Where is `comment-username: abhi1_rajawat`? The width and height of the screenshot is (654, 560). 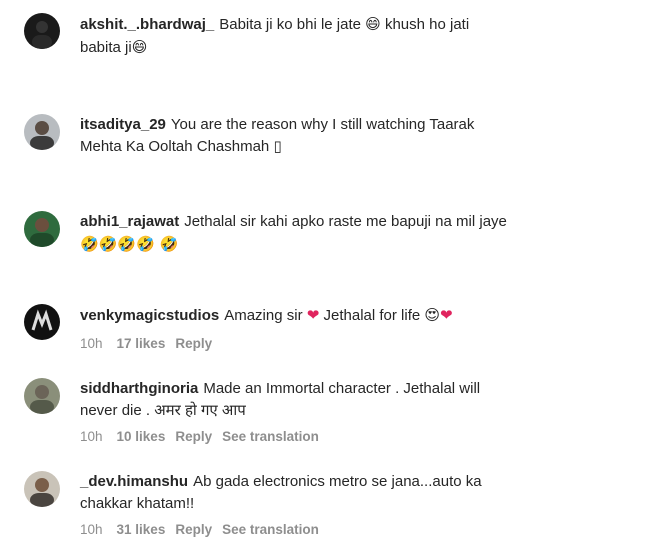 comment-username: abhi1_rajawat is located at coordinates (129, 221).